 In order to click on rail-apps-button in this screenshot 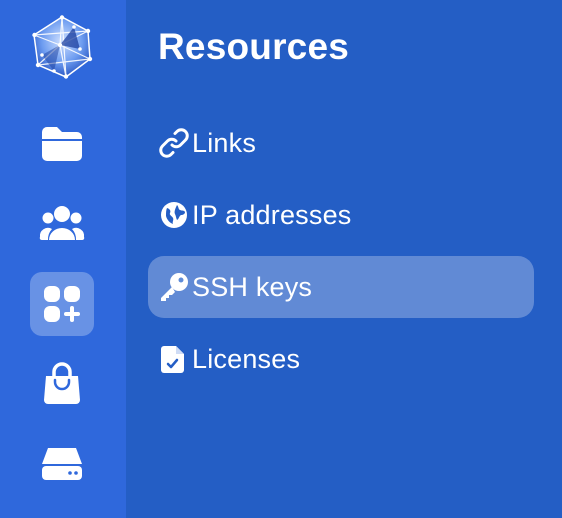, I will do `click(62, 304)`.